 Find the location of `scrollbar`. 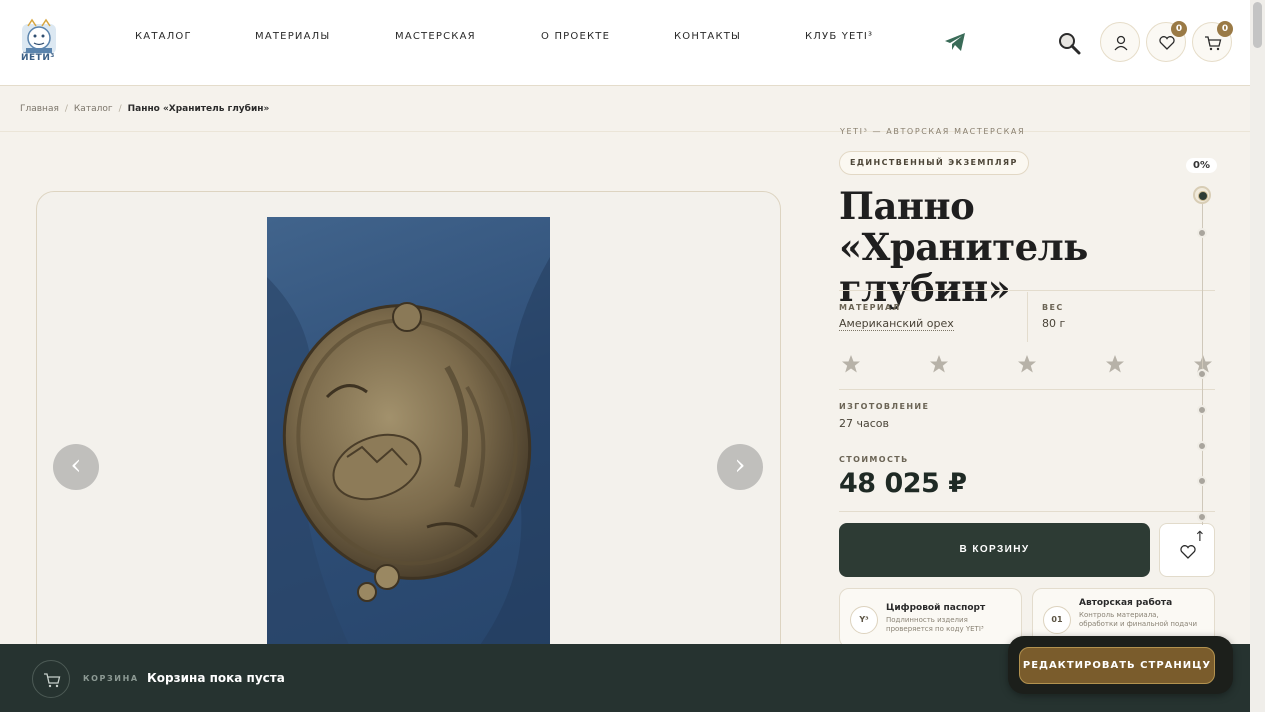

scrollbar is located at coordinates (1257, 356).